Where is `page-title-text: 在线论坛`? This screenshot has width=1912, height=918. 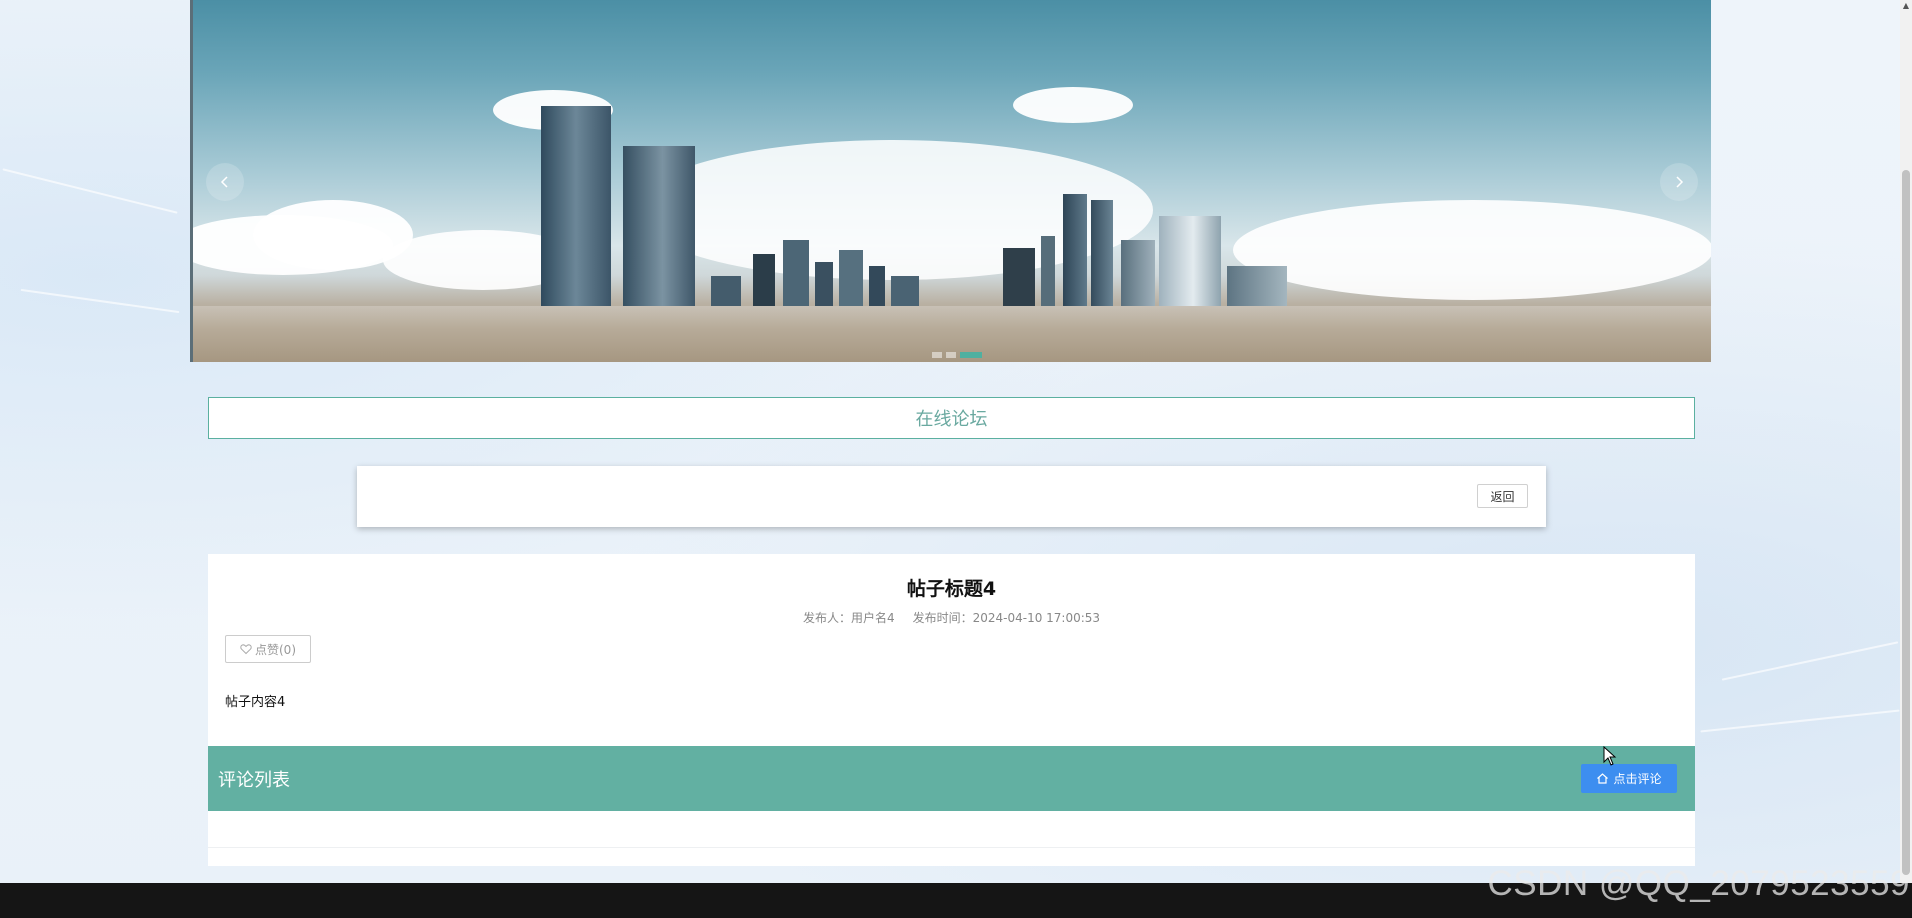
page-title-text: 在线论坛 is located at coordinates (951, 419).